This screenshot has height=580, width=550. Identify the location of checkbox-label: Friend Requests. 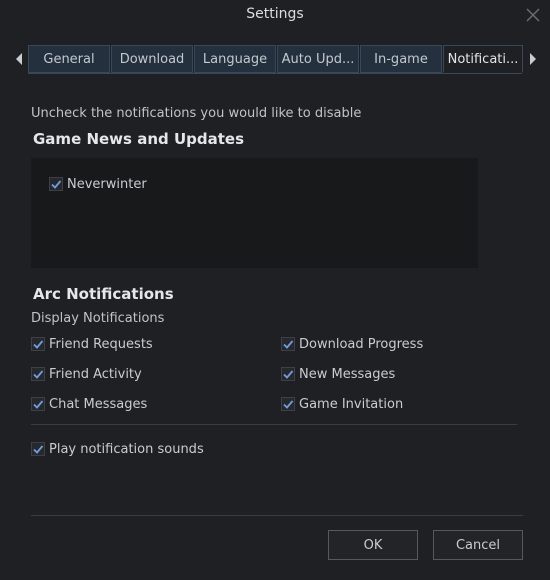
(101, 344).